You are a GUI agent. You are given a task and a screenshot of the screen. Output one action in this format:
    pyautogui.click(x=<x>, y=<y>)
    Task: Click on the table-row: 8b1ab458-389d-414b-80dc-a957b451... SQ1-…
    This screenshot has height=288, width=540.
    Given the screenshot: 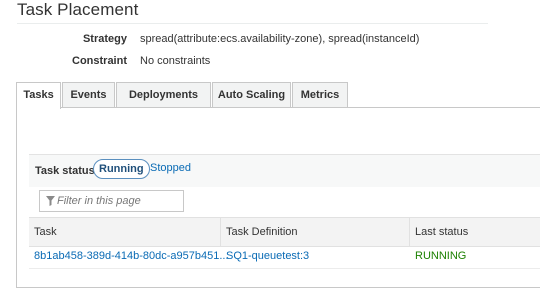 What is the action you would take?
    pyautogui.click(x=284, y=257)
    